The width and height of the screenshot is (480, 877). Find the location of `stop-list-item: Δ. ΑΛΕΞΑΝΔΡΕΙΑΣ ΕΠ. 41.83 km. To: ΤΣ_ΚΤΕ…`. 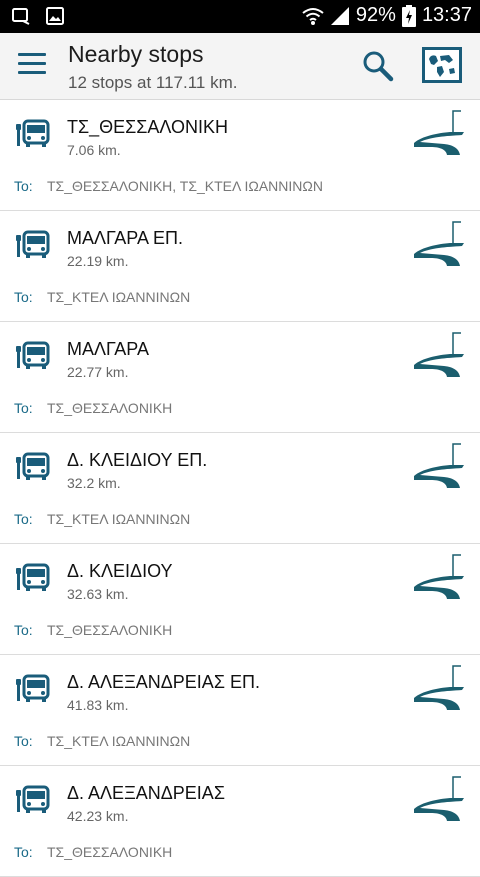

stop-list-item: Δ. ΑΛΕΞΑΝΔΡΕΙΑΣ ΕΠ. 41.83 km. To: ΤΣ_ΚΤΕ… is located at coordinates (240, 710).